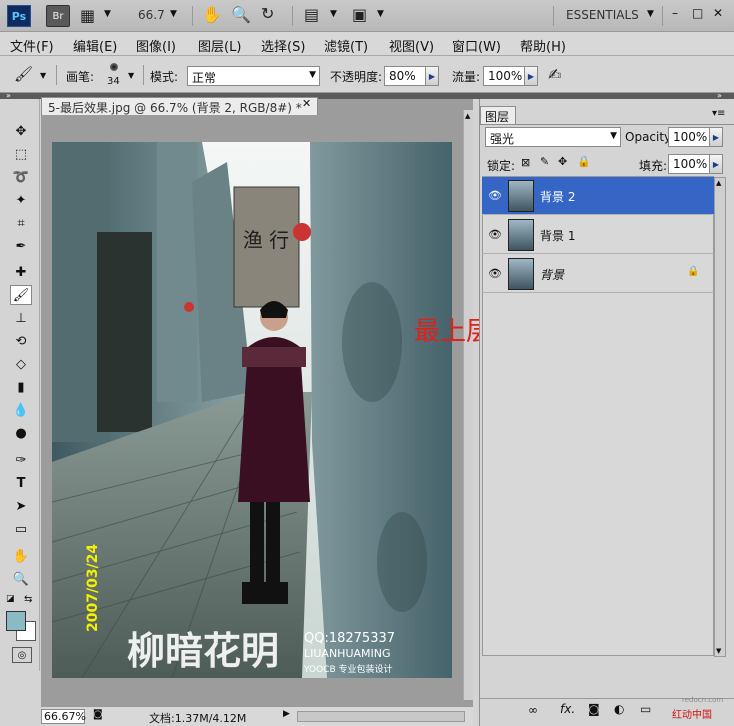 The height and width of the screenshot is (726, 734). What do you see at coordinates (21, 246) in the screenshot?
I see `eyedropper-icon: ✒` at bounding box center [21, 246].